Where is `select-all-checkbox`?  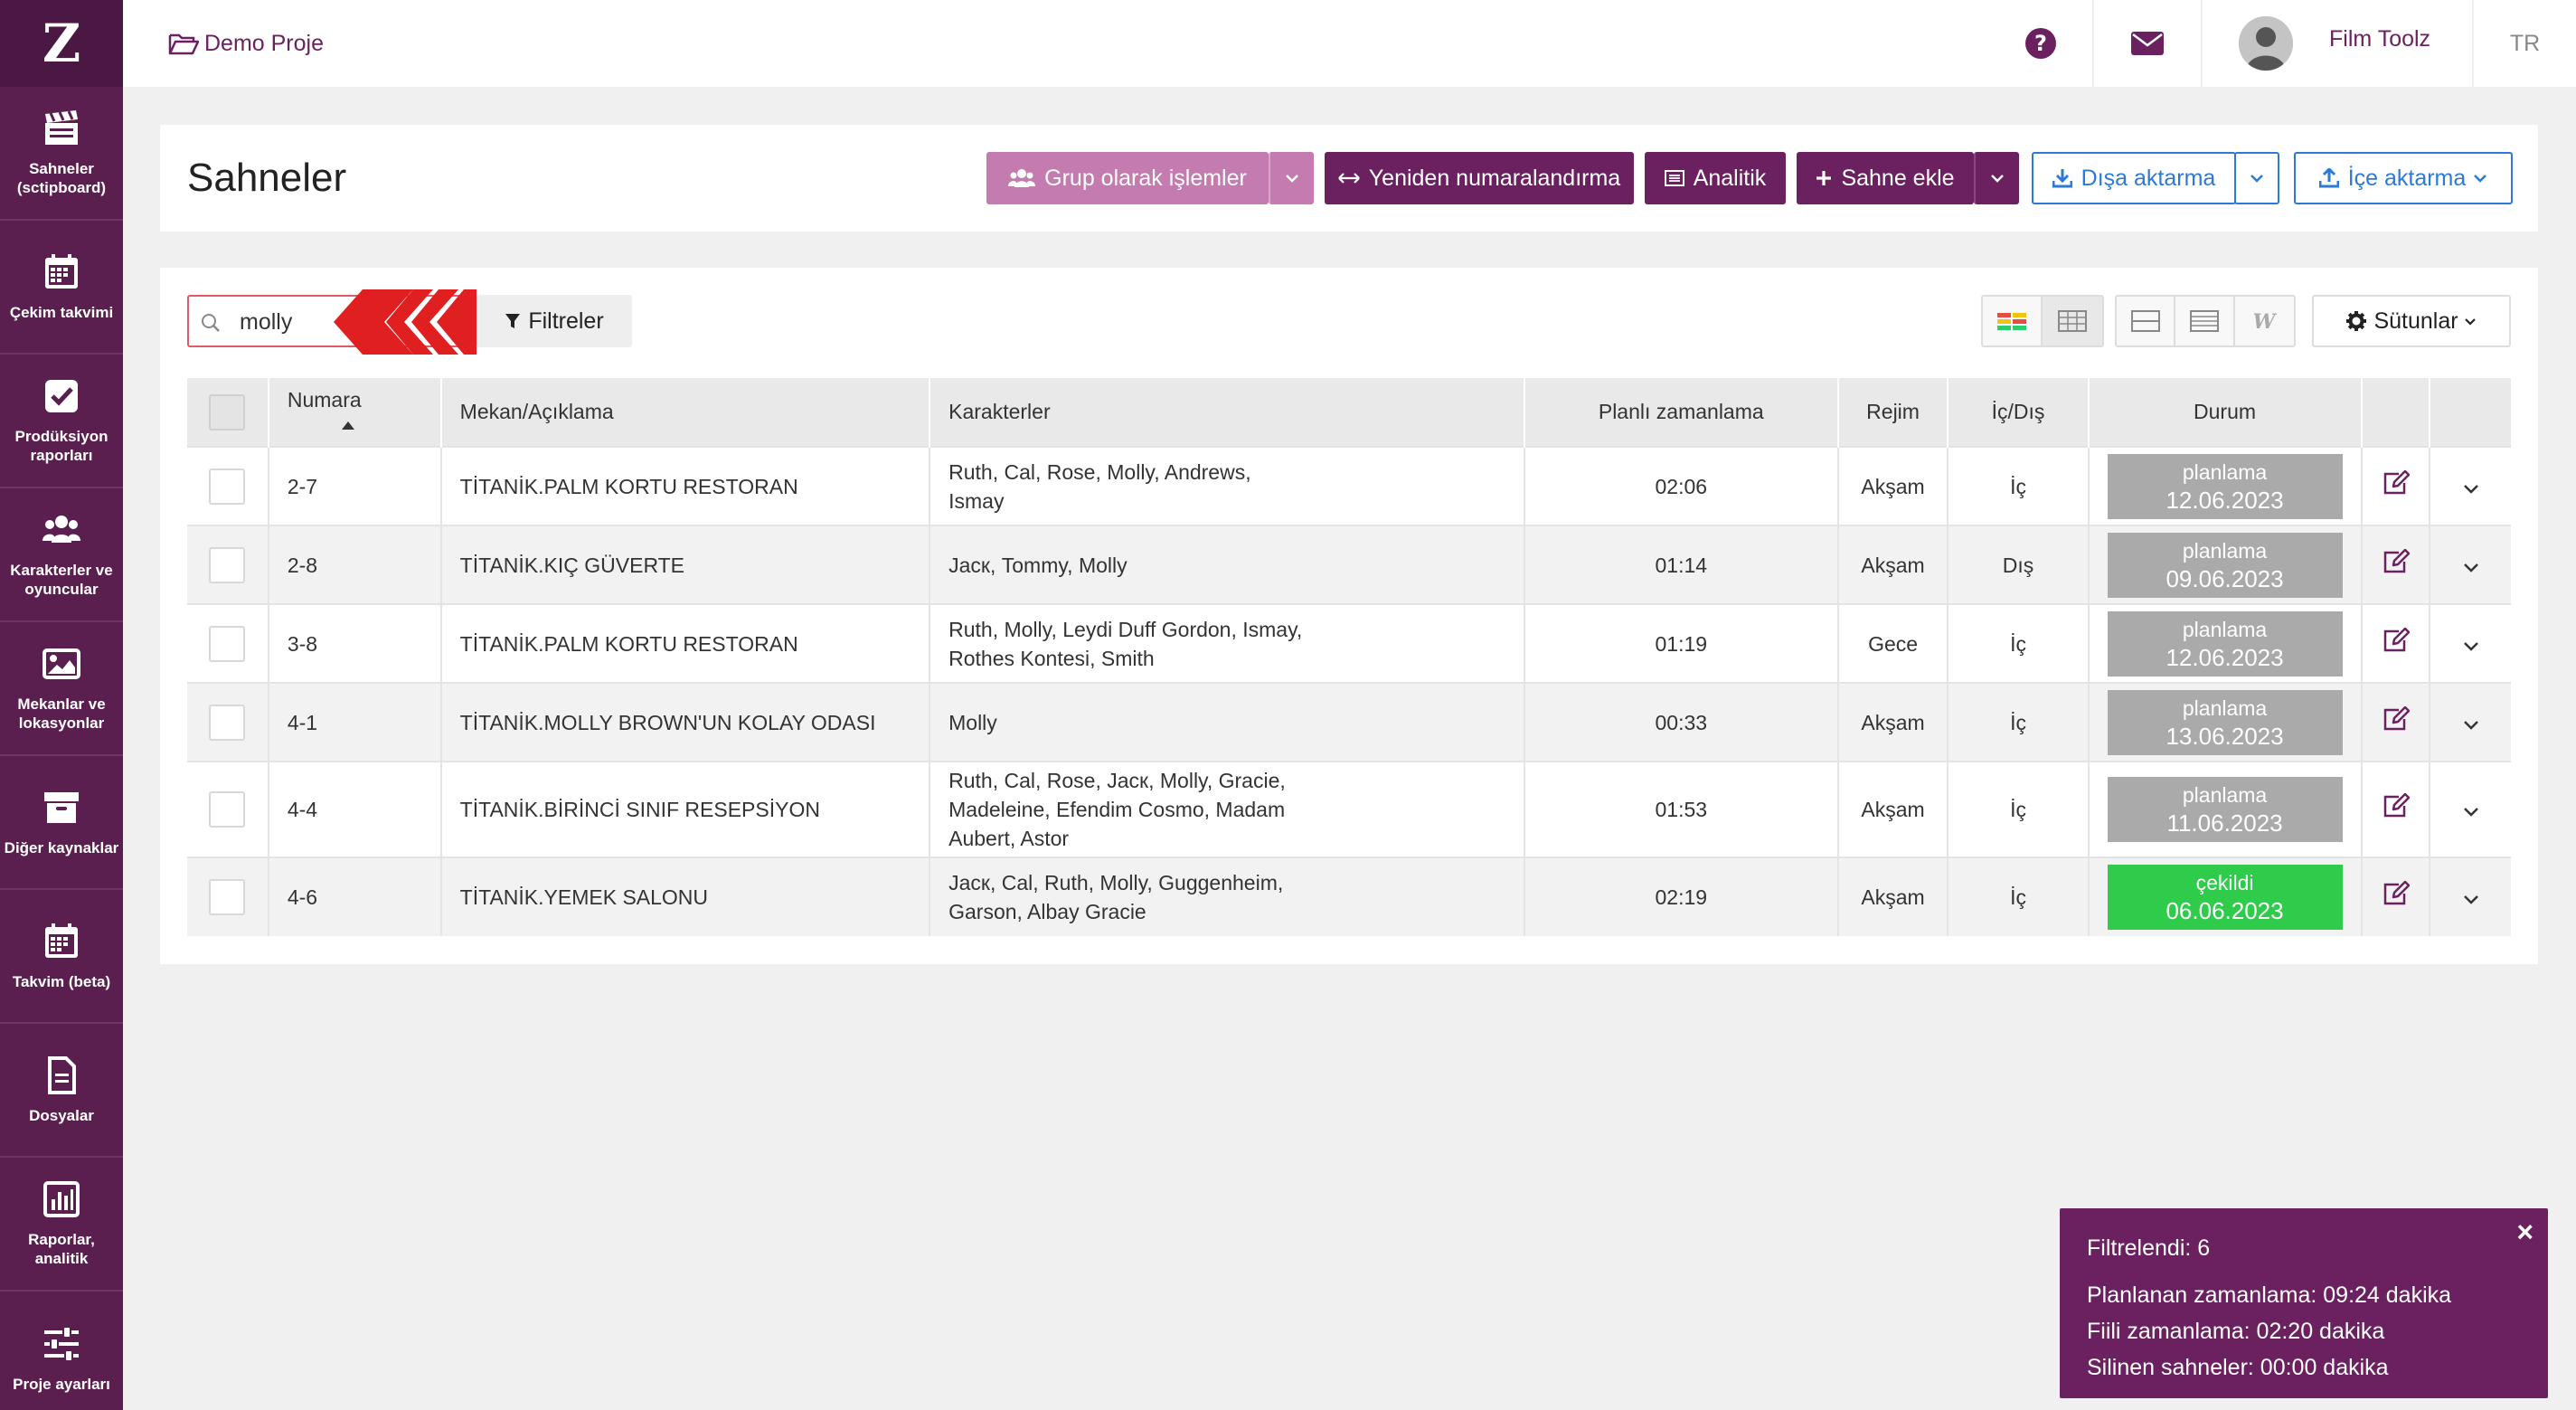
select-all-checkbox is located at coordinates (228, 412).